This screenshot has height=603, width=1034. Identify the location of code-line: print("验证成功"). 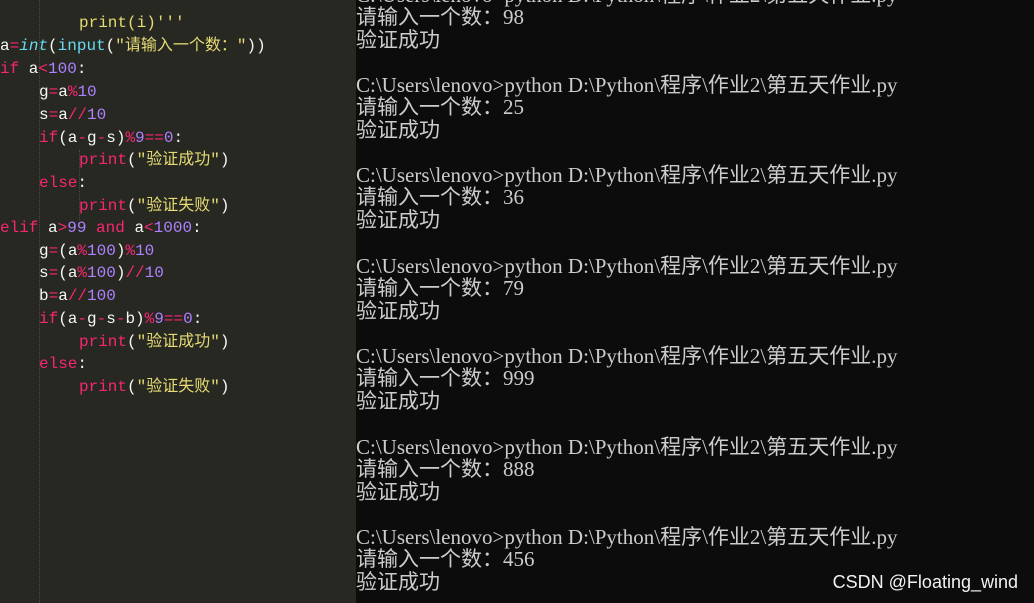
(154, 160).